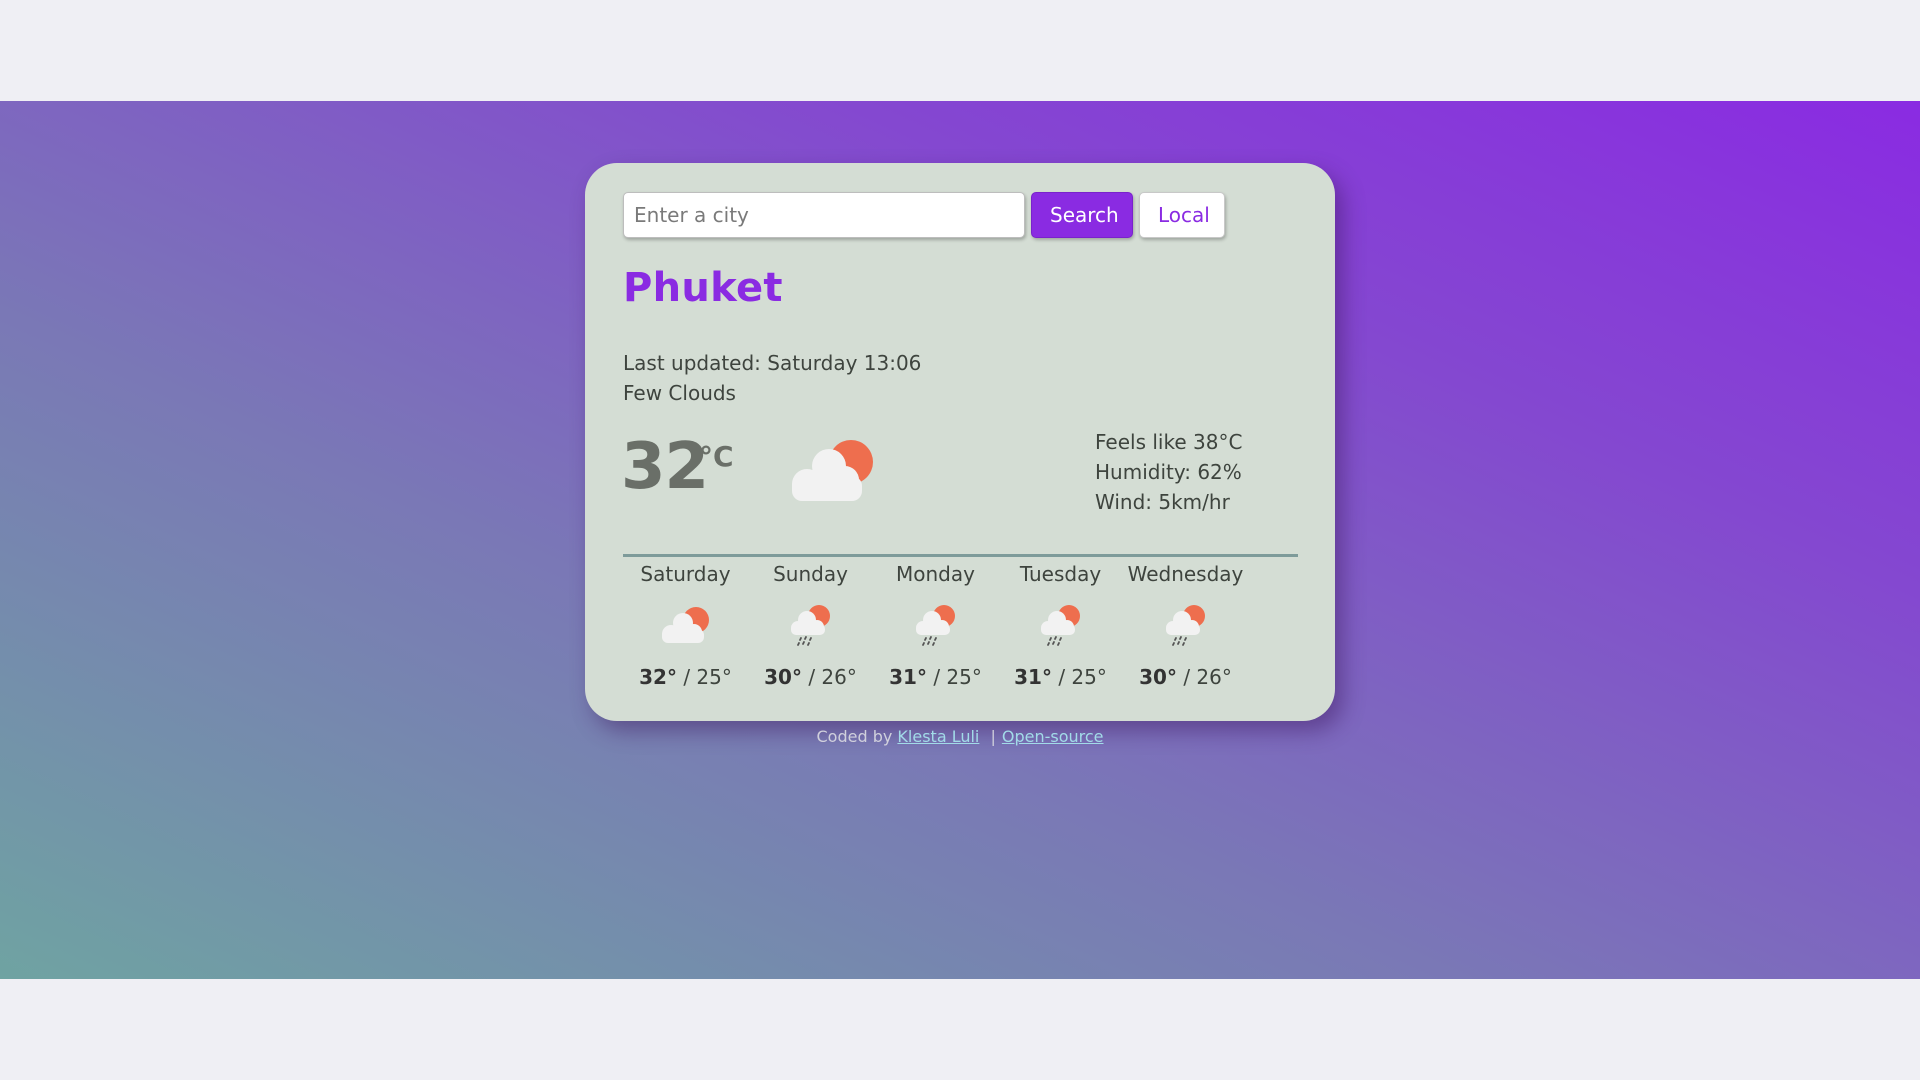 The height and width of the screenshot is (1080, 1920). I want to click on forecast-day: Monday 31° / 25°, so click(935, 624).